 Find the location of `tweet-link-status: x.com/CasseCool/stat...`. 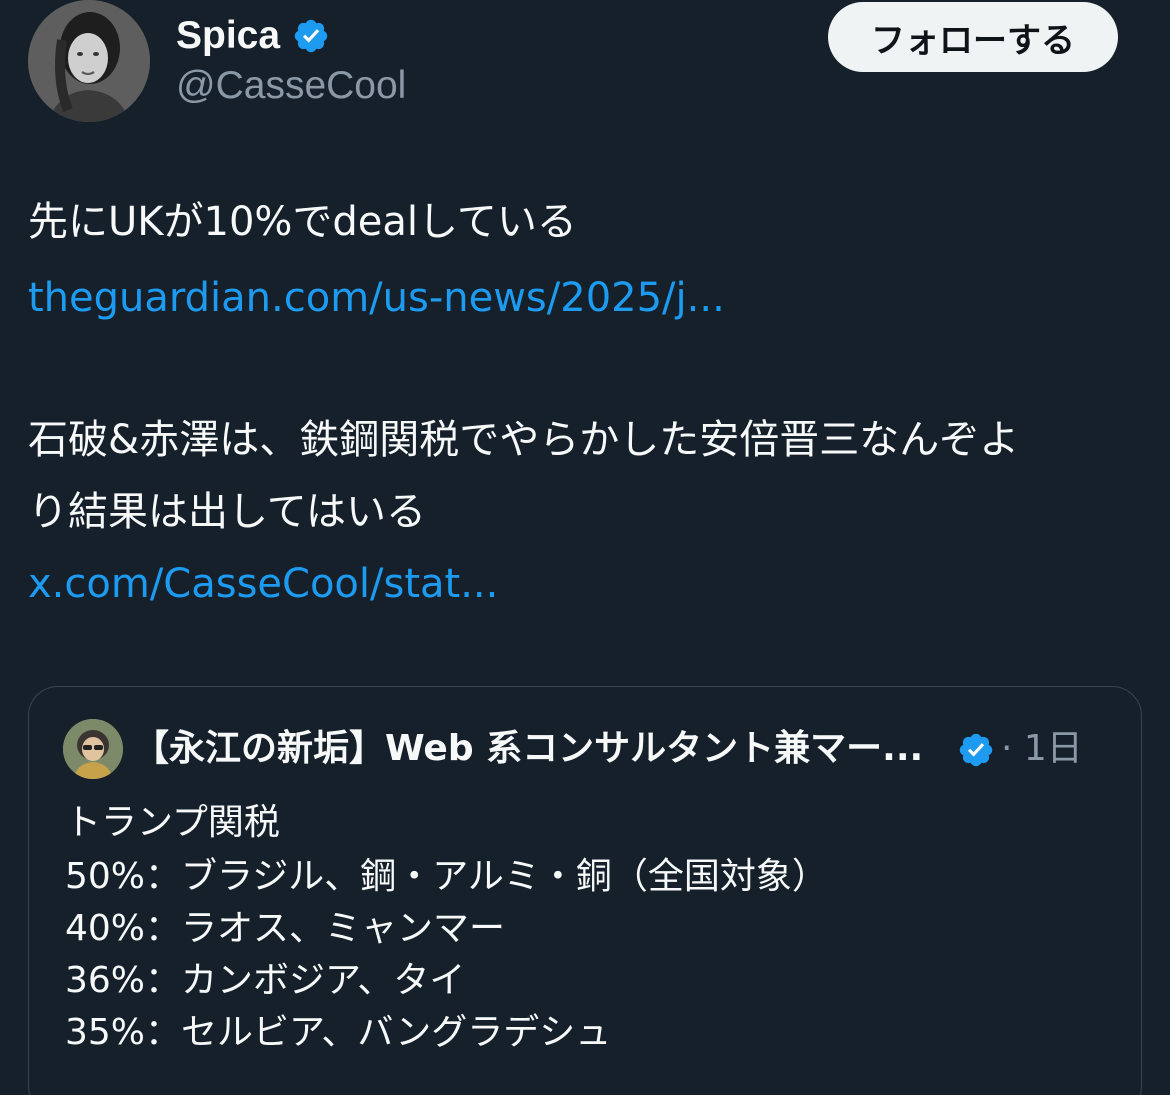

tweet-link-status: x.com/CasseCool/stat... is located at coordinates (263, 584).